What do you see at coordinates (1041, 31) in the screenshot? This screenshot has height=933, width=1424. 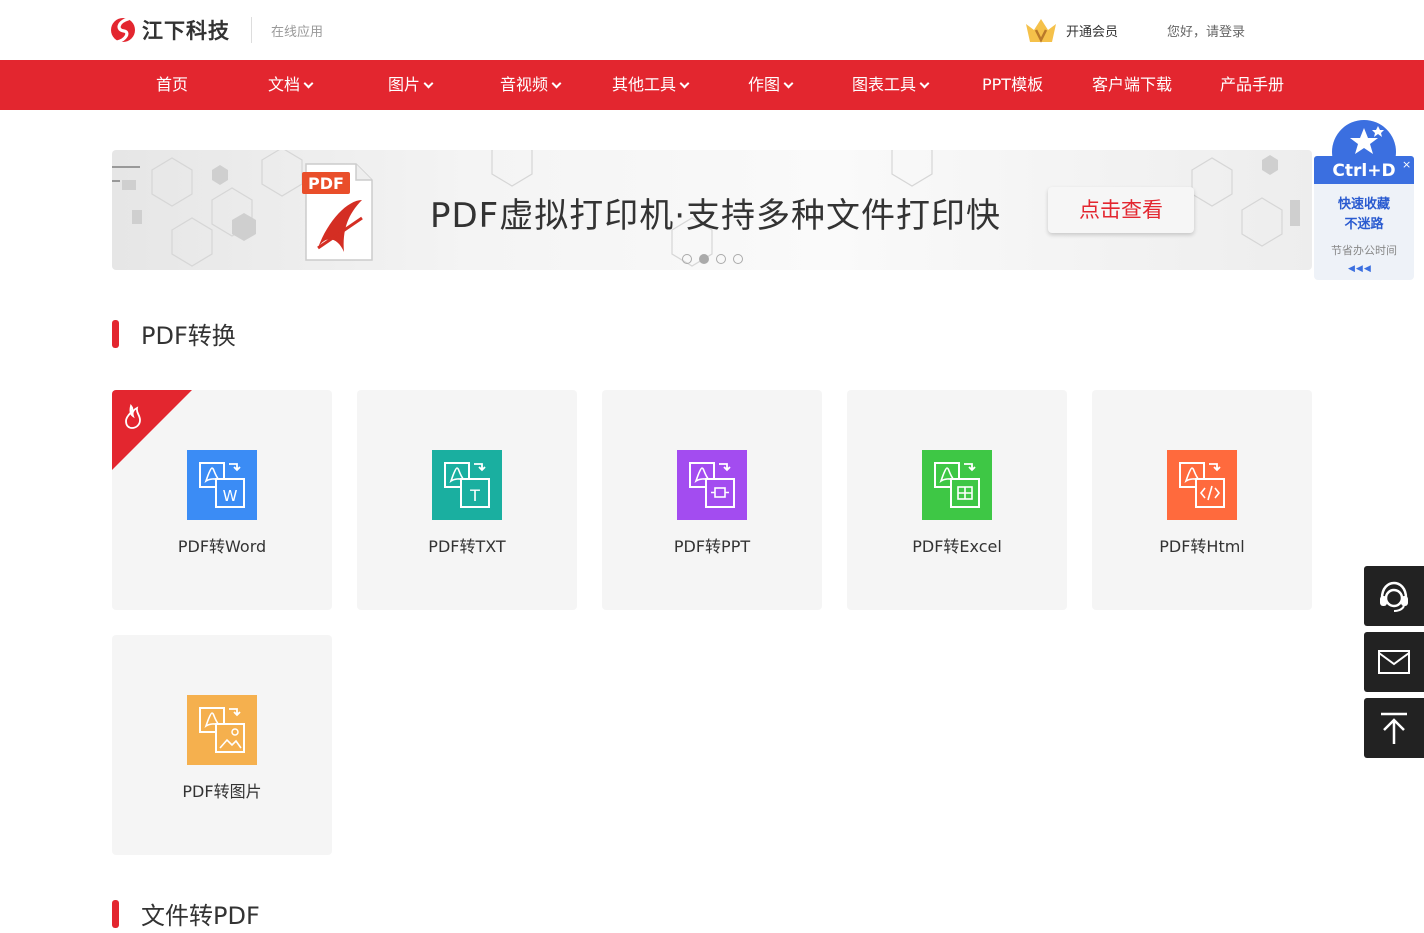 I see `crown-icon` at bounding box center [1041, 31].